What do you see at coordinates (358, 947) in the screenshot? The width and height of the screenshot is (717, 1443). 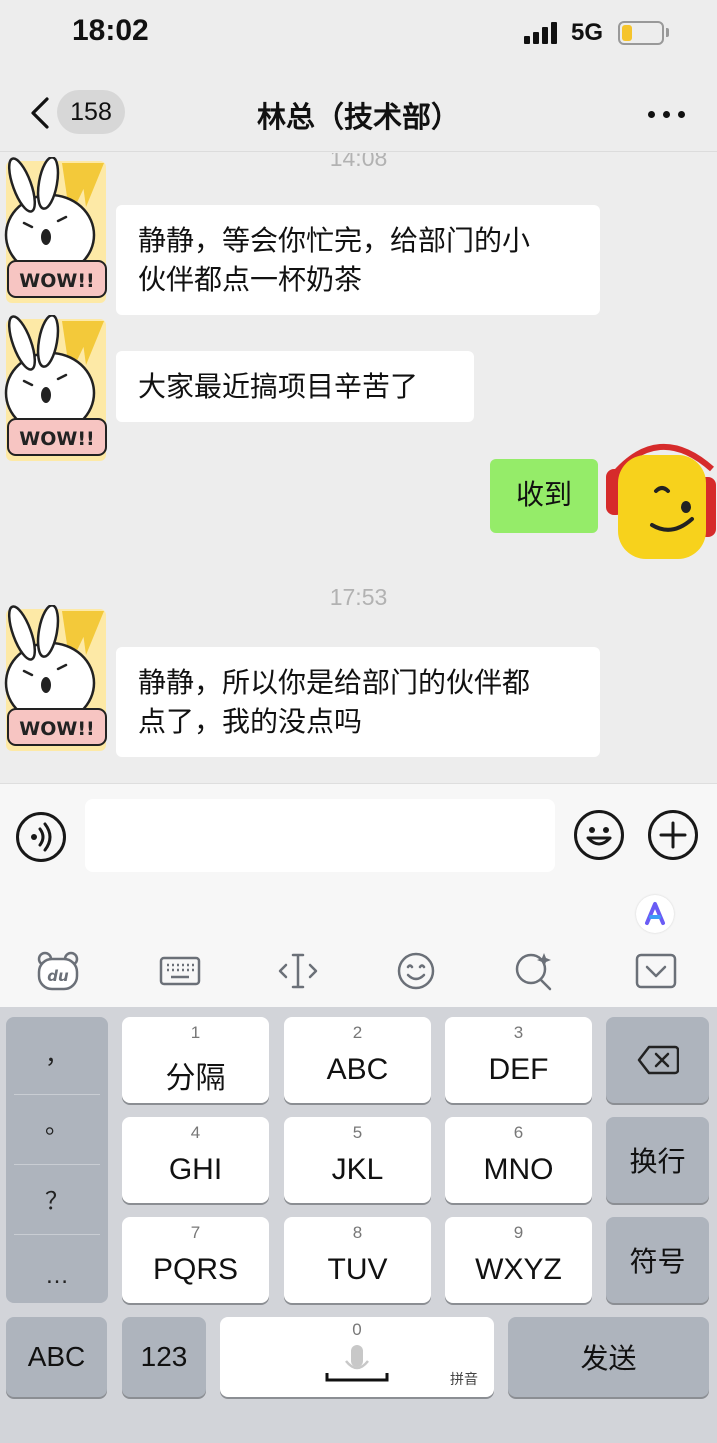 I see `keyboard-toolbar: du` at bounding box center [358, 947].